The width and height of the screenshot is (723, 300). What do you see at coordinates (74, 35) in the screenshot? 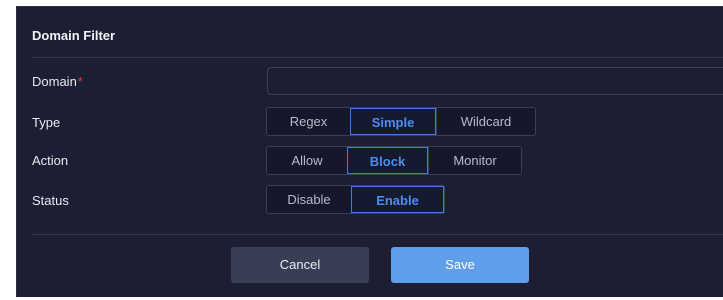
I see `dialog-title: Domain Filter` at bounding box center [74, 35].